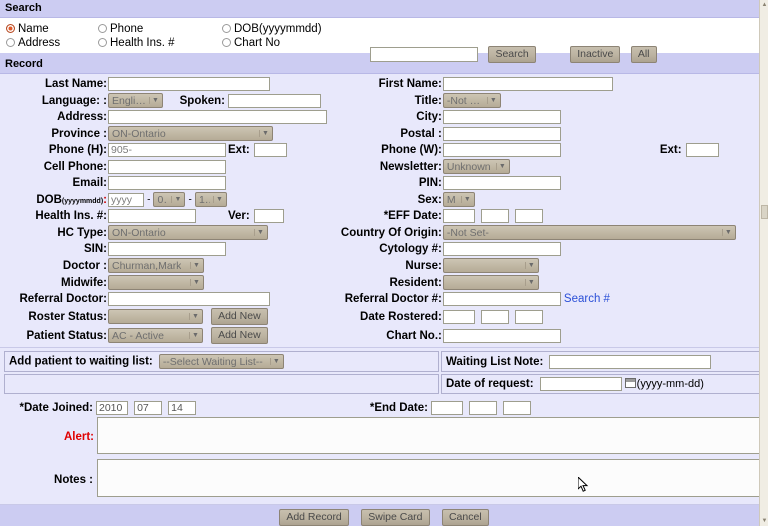  I want to click on phone-home-input, so click(167, 150).